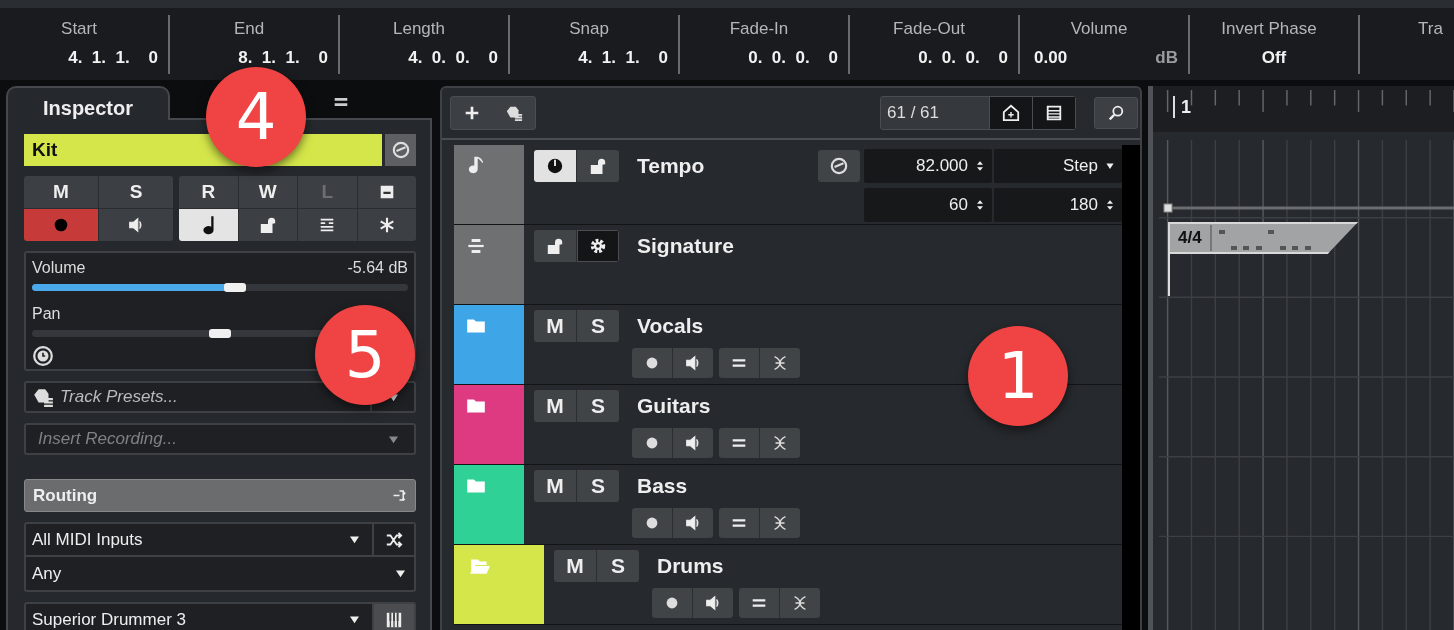  I want to click on house-icon, so click(1011, 113).